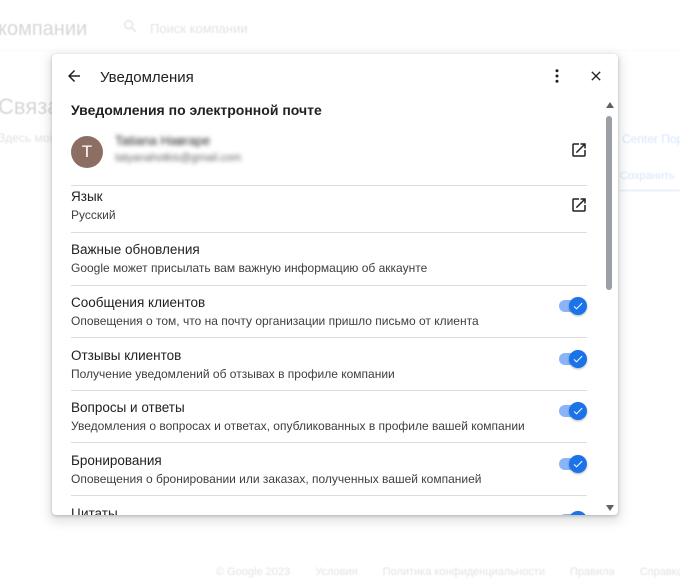  What do you see at coordinates (178, 158) in the screenshot?
I see `account-email: tatyanahotkis@gmail.com` at bounding box center [178, 158].